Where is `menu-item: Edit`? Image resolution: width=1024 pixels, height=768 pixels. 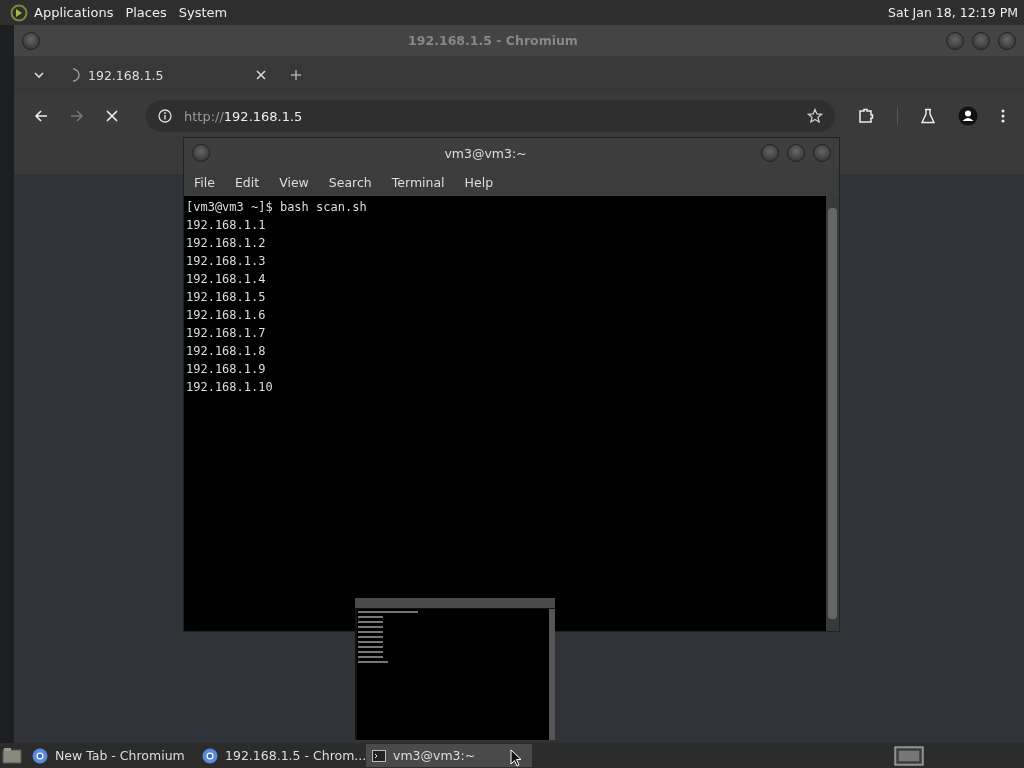
menu-item: Edit is located at coordinates (247, 182).